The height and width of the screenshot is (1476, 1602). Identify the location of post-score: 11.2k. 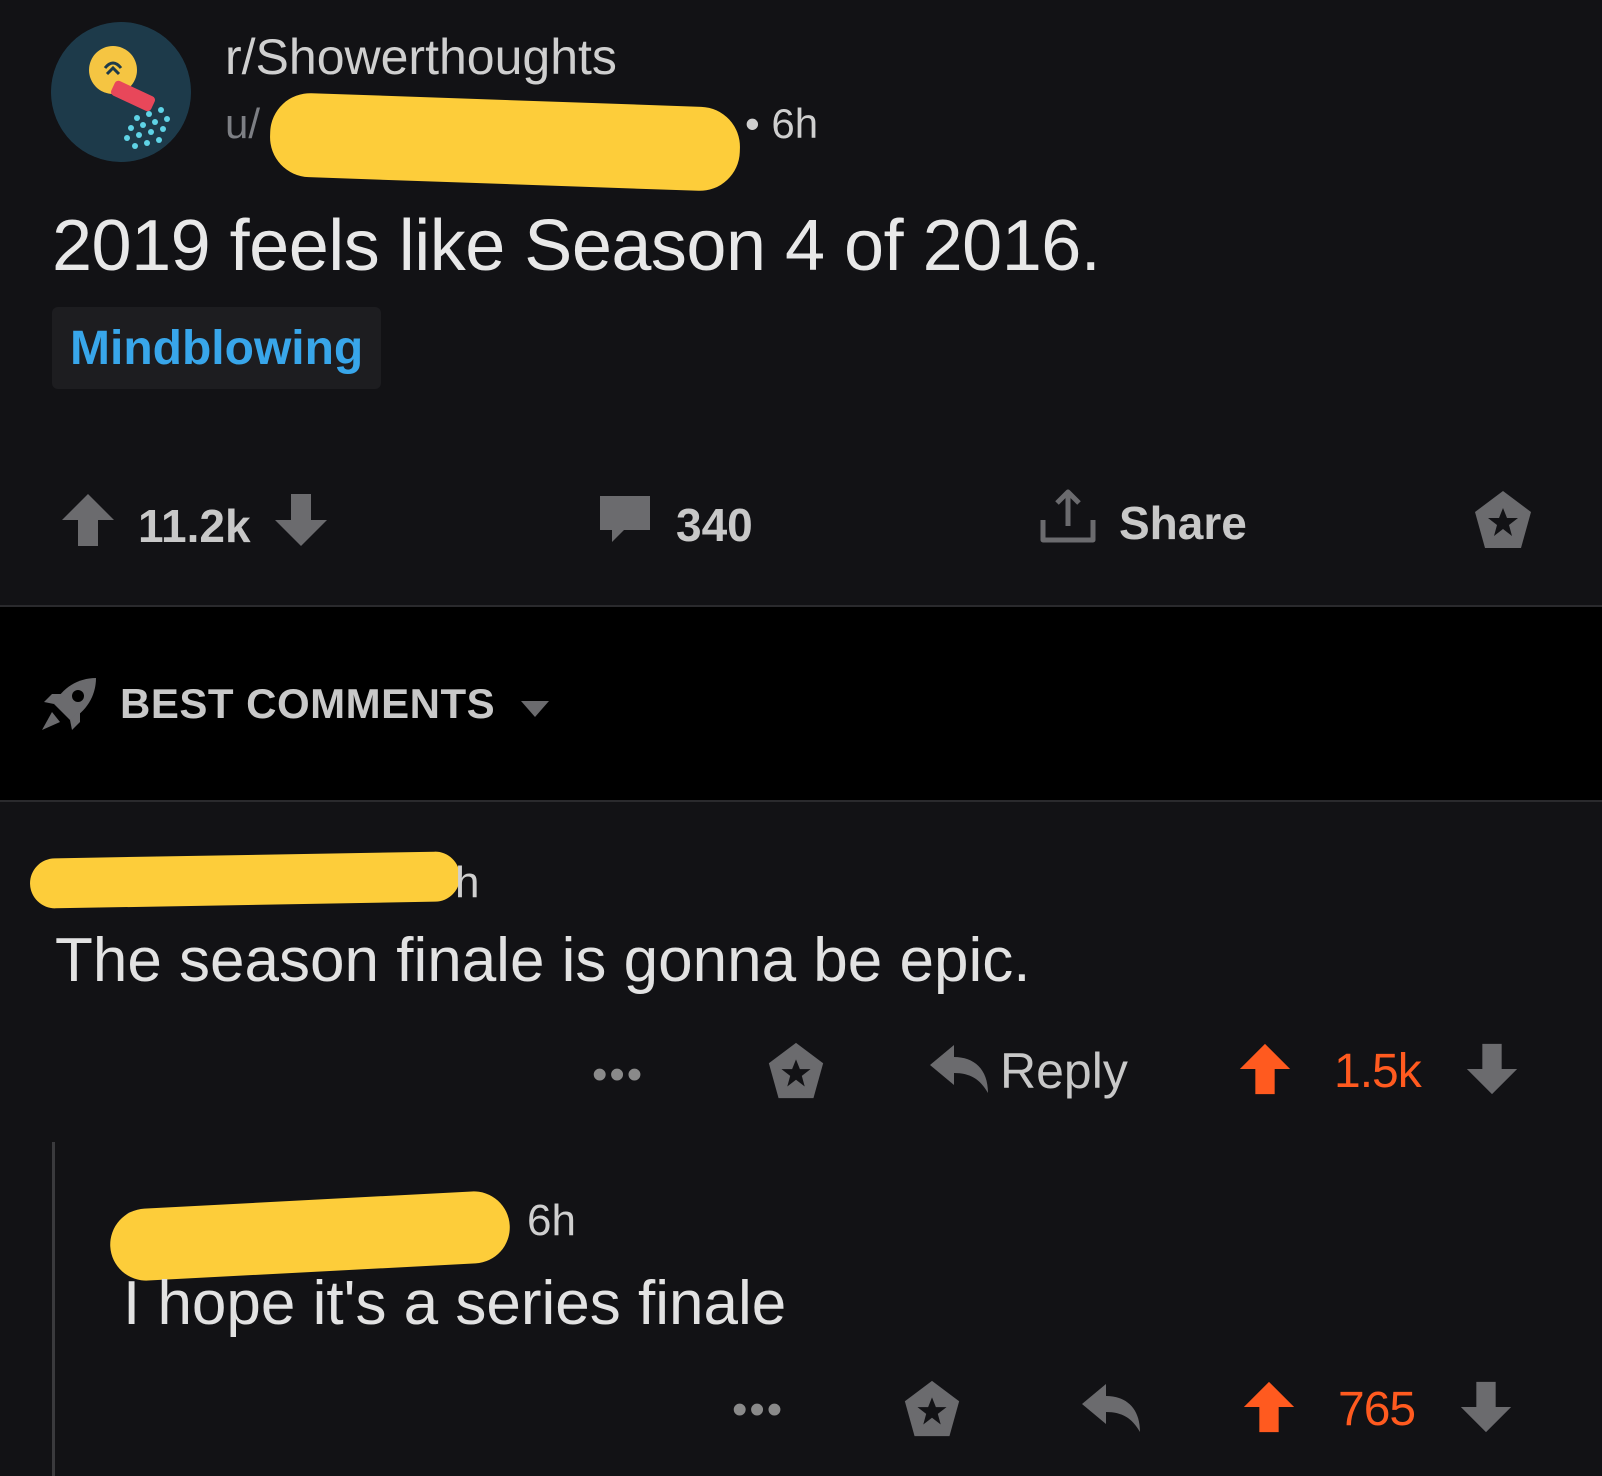
(194, 525).